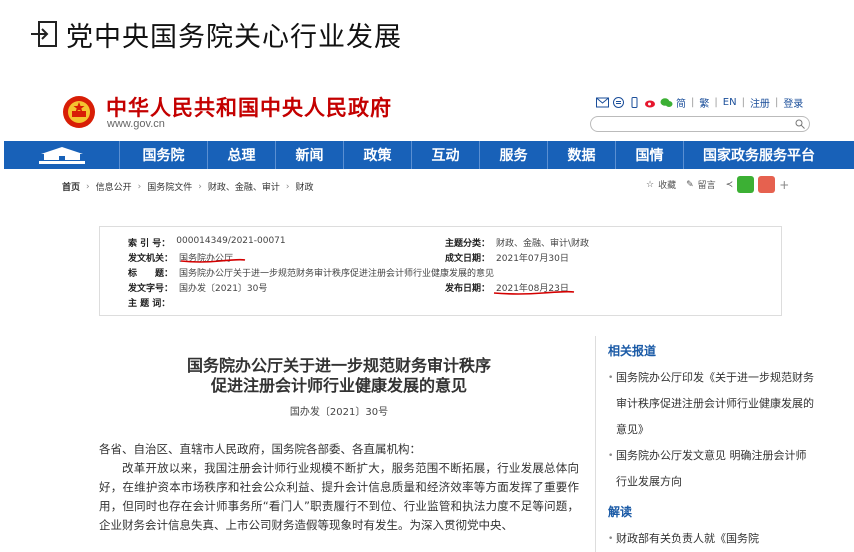  I want to click on meta-title: 标 题： 国务院办公厅关于进一步规范财务审计秩序促进注册会计师行业健康发展的意见, so click(311, 274).